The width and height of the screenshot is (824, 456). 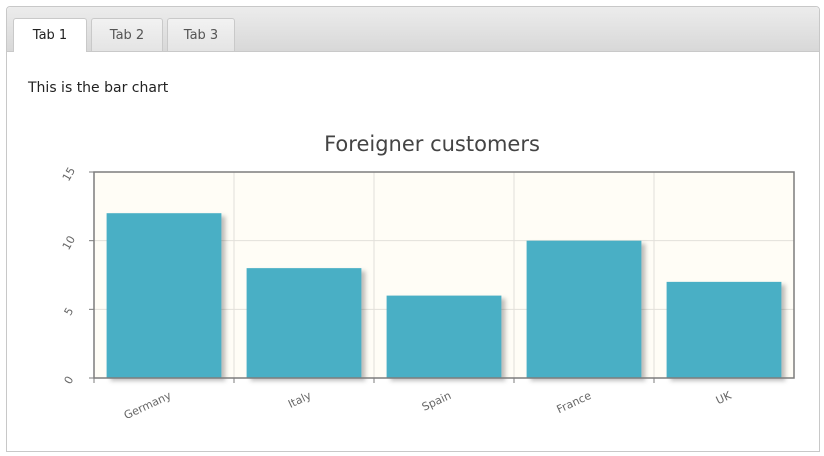 I want to click on x-tick-label: Spain, so click(x=436, y=401).